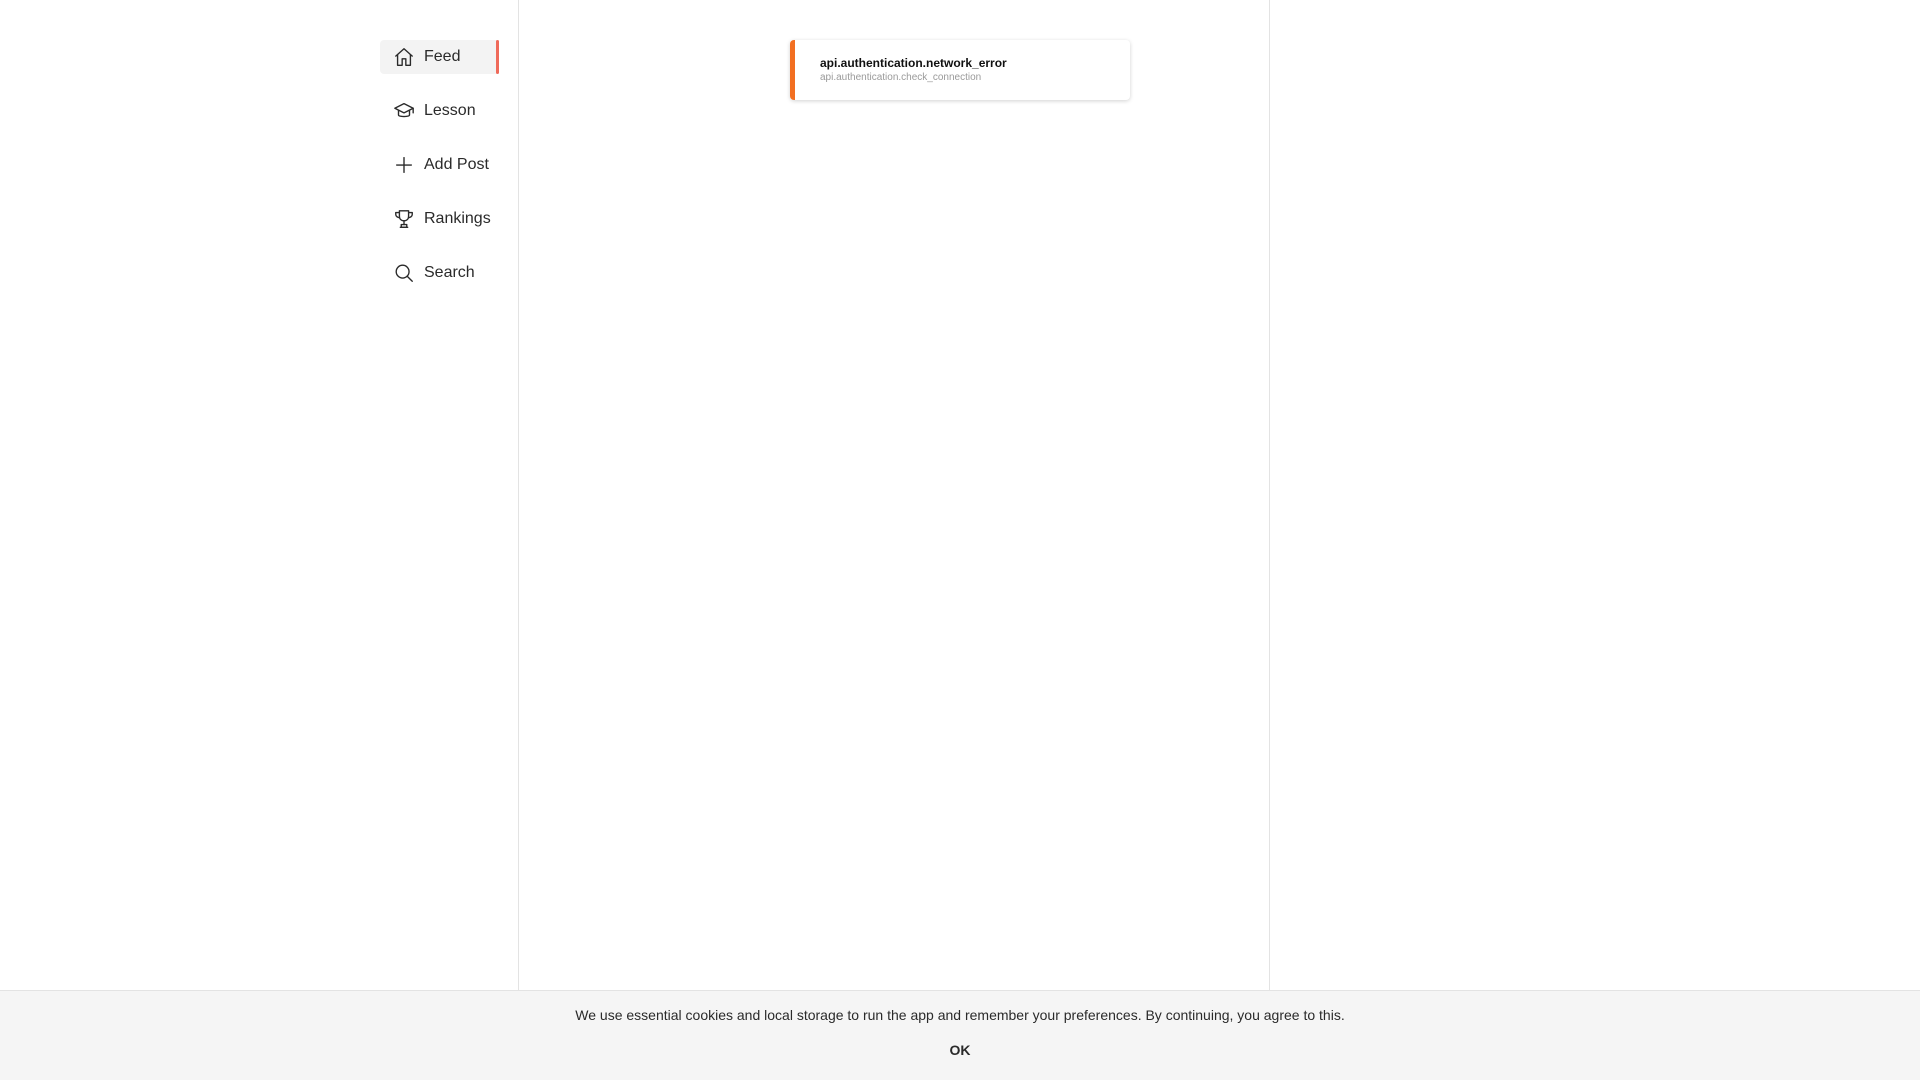 This screenshot has height=1080, width=1920. What do you see at coordinates (792, 70) in the screenshot?
I see `toast-accent-bar` at bounding box center [792, 70].